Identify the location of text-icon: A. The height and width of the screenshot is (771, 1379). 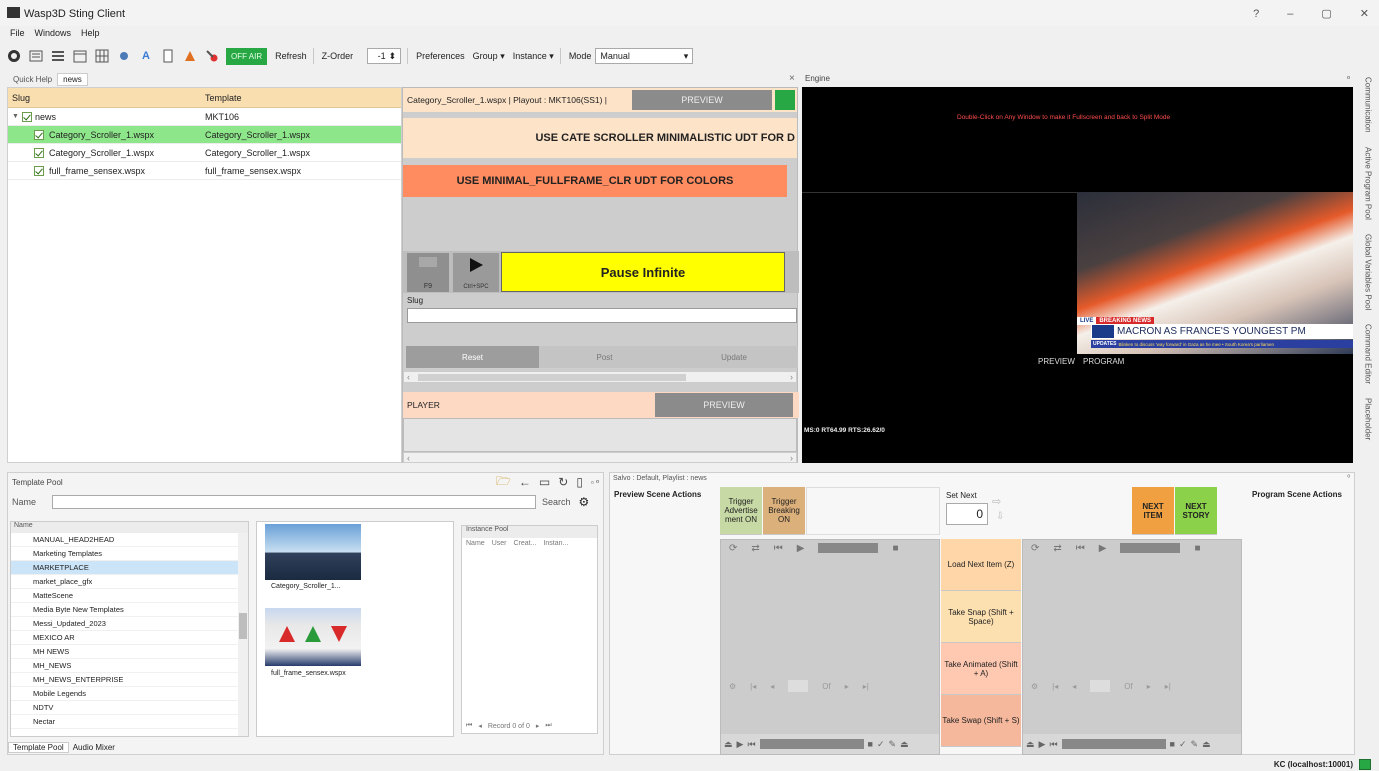
(146, 56).